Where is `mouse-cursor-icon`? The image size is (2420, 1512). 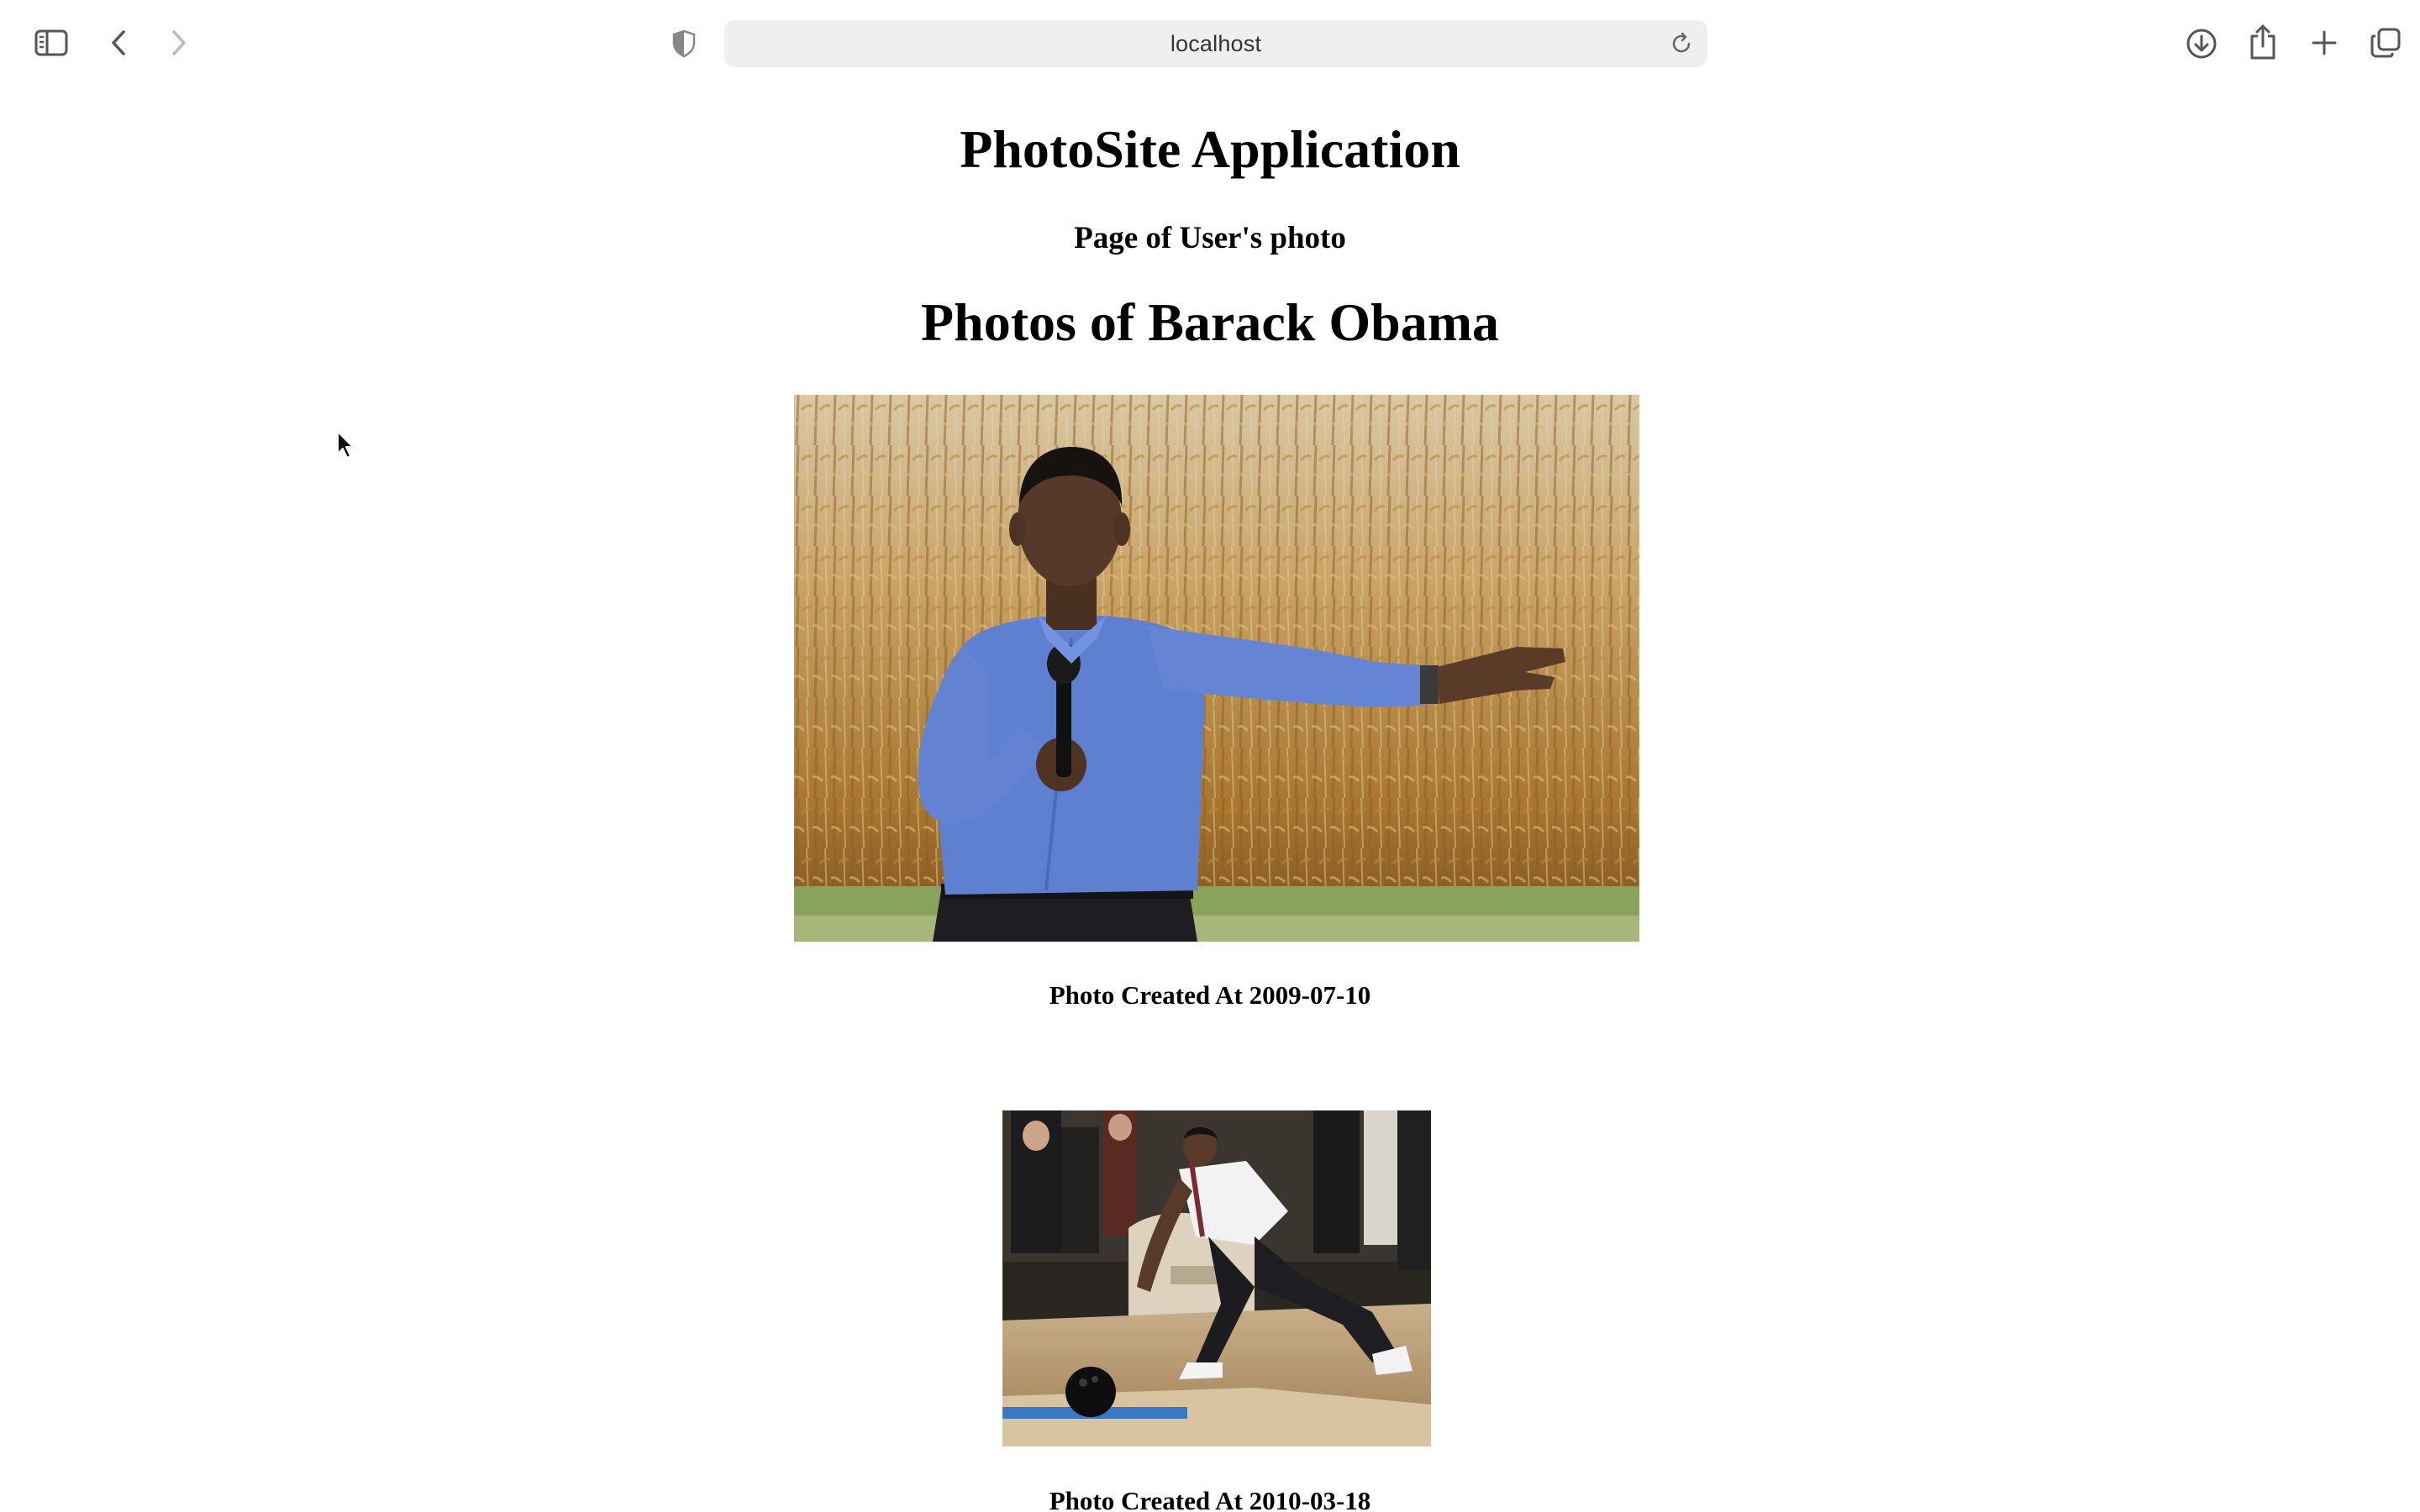
mouse-cursor-icon is located at coordinates (346, 447).